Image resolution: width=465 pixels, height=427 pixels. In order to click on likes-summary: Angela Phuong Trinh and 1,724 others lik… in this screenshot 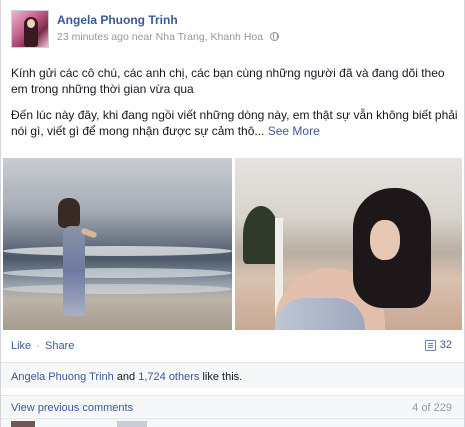, I will do `click(126, 377)`.